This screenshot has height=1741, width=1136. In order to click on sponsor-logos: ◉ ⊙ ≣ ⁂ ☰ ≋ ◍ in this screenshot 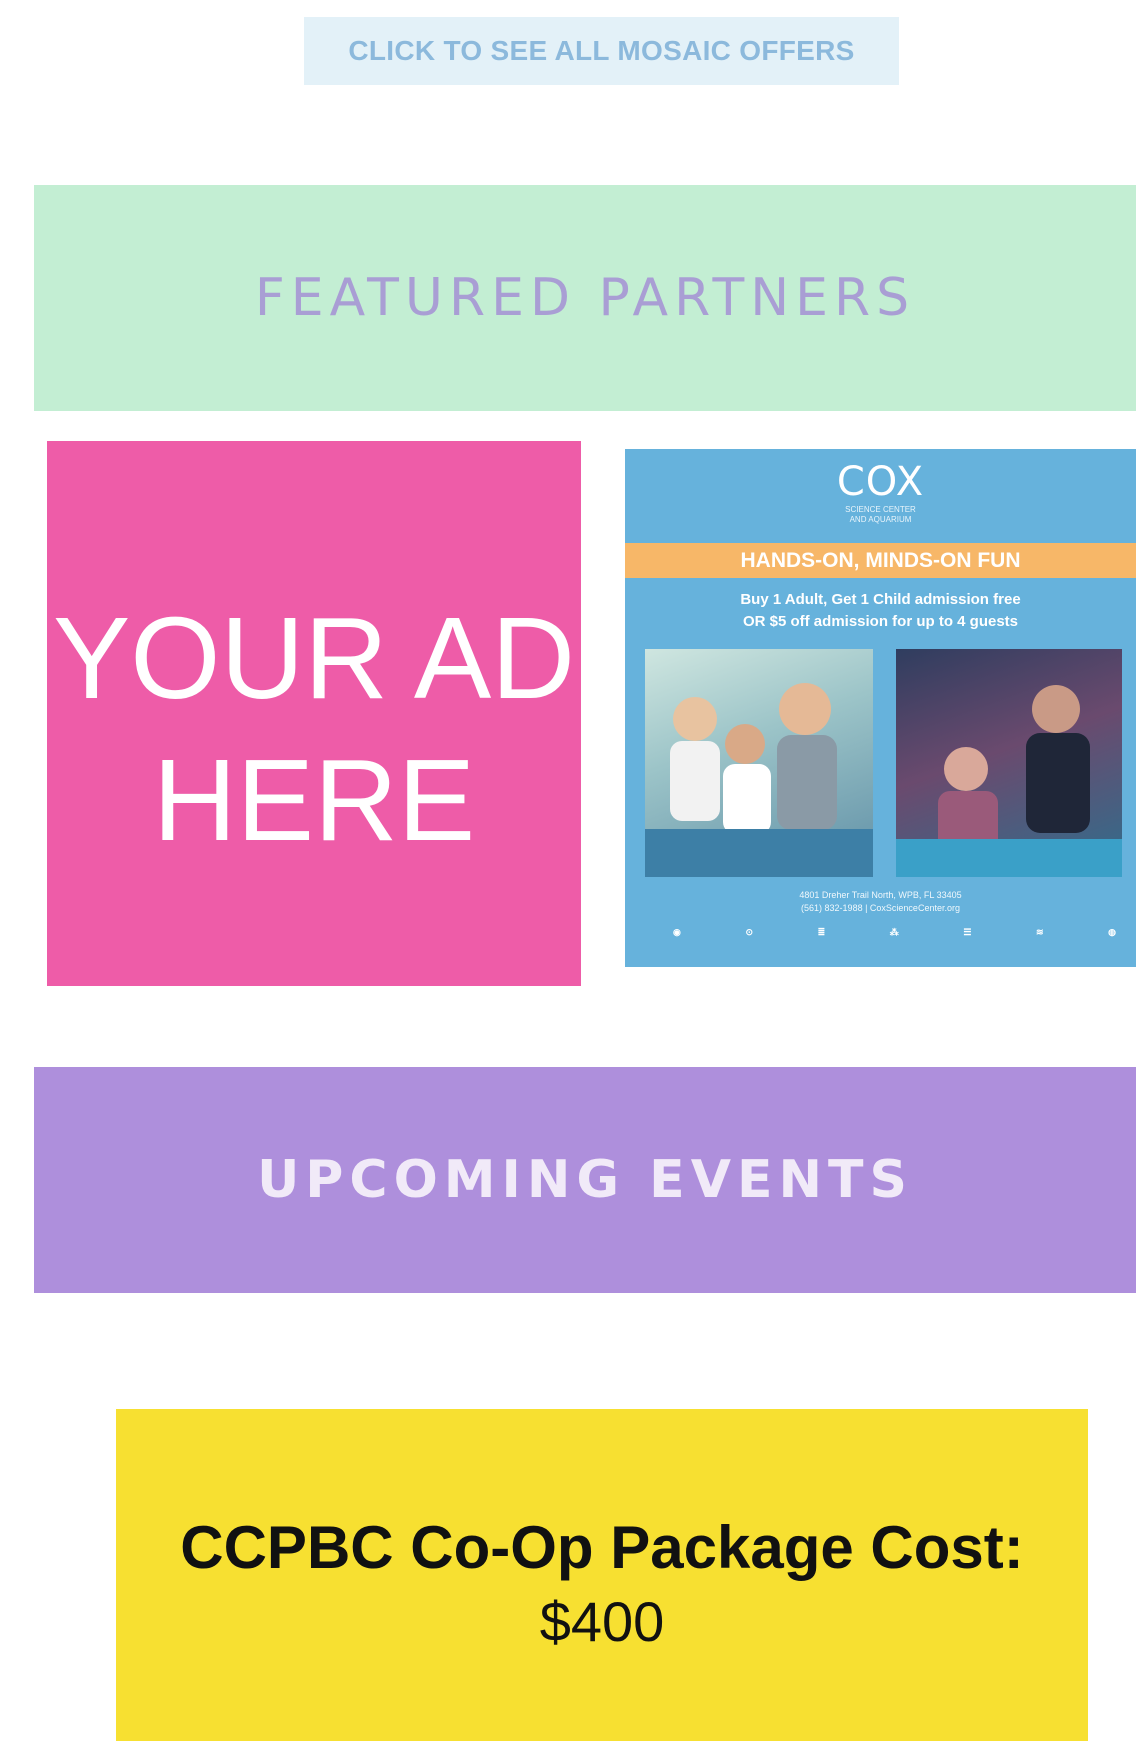, I will do `click(894, 932)`.